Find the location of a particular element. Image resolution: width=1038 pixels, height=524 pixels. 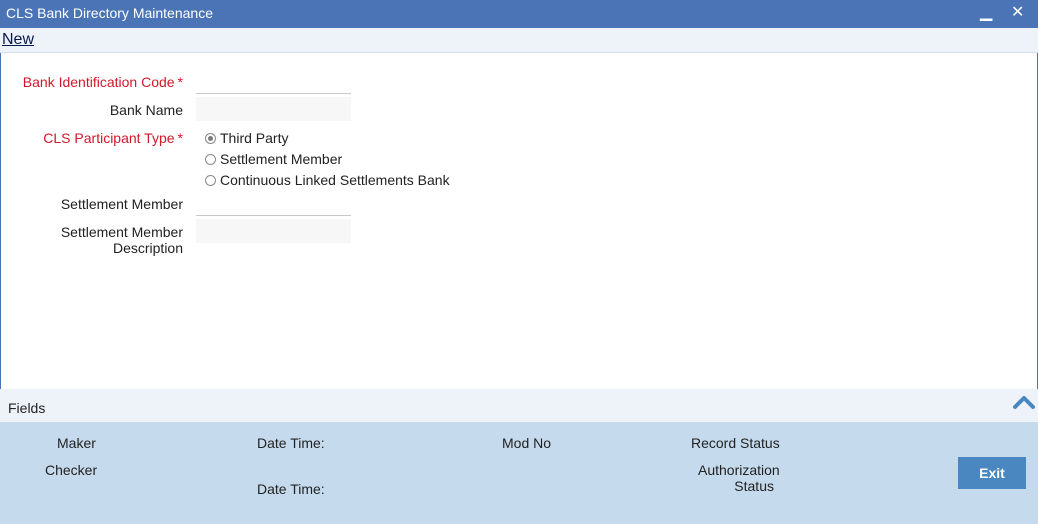

mod-no-label: Mod No is located at coordinates (527, 443).